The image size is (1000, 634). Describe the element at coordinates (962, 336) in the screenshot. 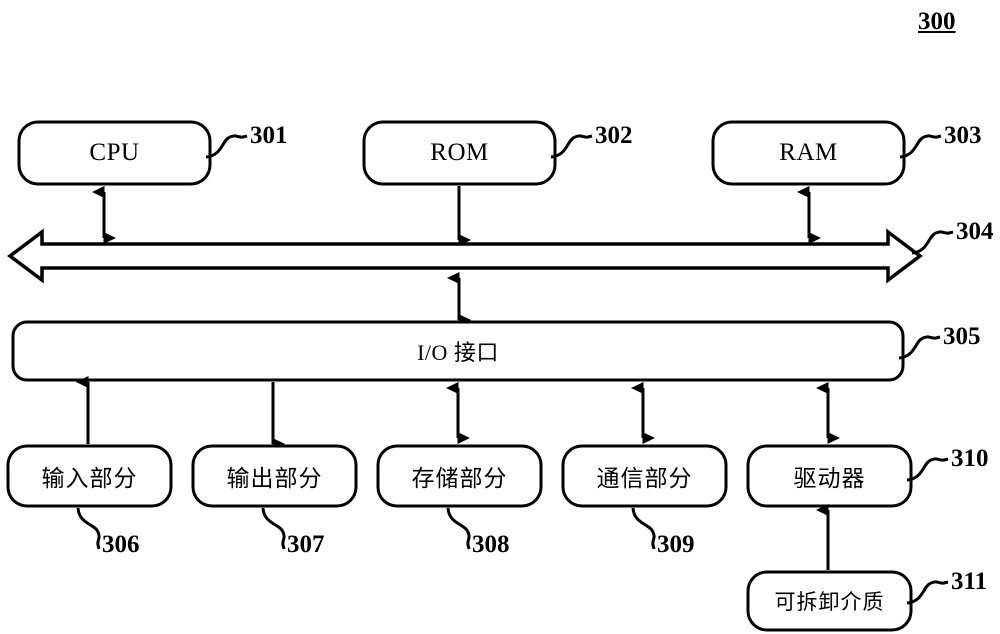

I see `io-interface-ref-number: 305` at that location.